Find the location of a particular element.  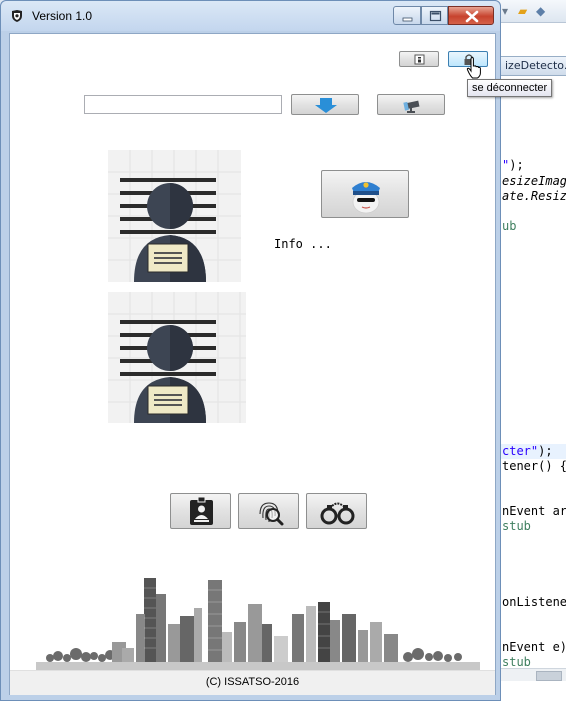

camera-icon is located at coordinates (411, 106).